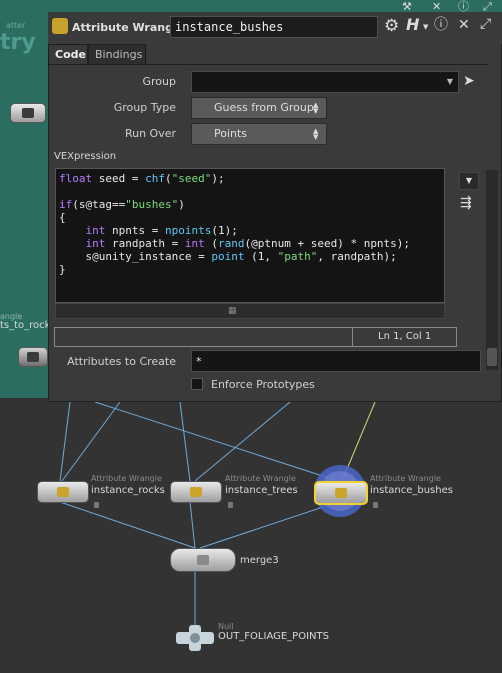  I want to click on node-type-label: Attribute Wrangle, so click(128, 27).